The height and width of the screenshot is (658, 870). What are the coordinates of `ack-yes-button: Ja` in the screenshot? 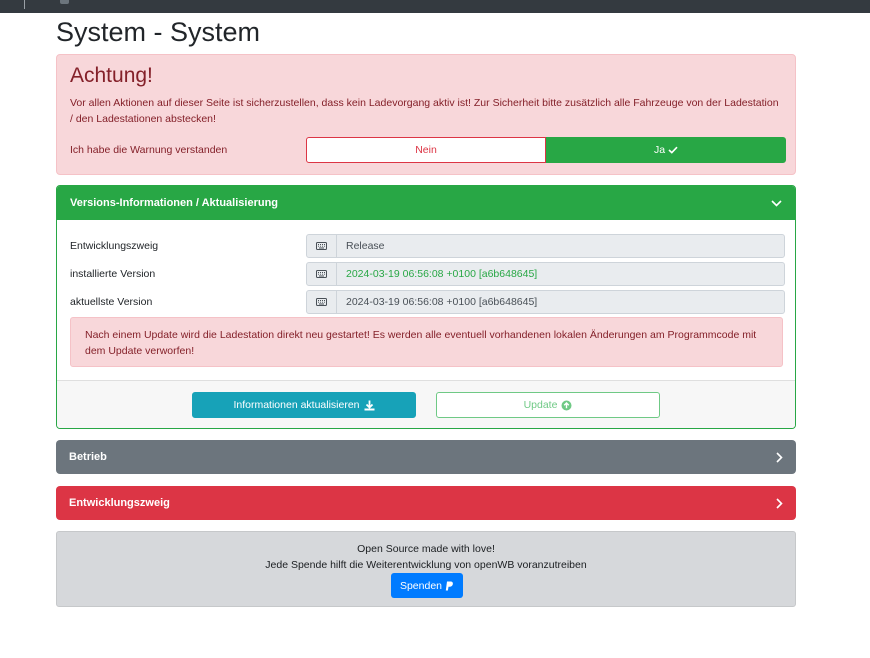 It's located at (666, 150).